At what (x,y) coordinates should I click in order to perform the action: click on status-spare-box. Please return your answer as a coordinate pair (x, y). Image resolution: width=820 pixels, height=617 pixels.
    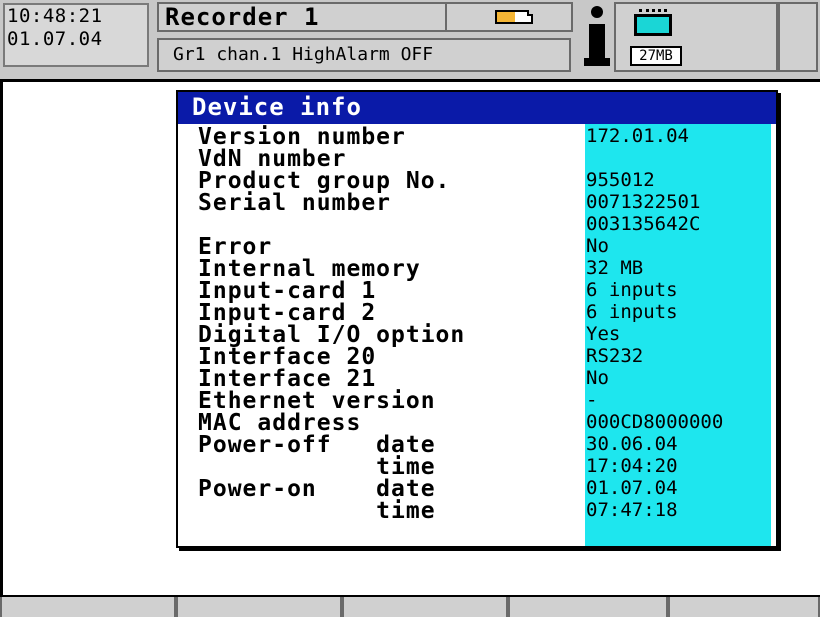
    Looking at the image, I should click on (798, 37).